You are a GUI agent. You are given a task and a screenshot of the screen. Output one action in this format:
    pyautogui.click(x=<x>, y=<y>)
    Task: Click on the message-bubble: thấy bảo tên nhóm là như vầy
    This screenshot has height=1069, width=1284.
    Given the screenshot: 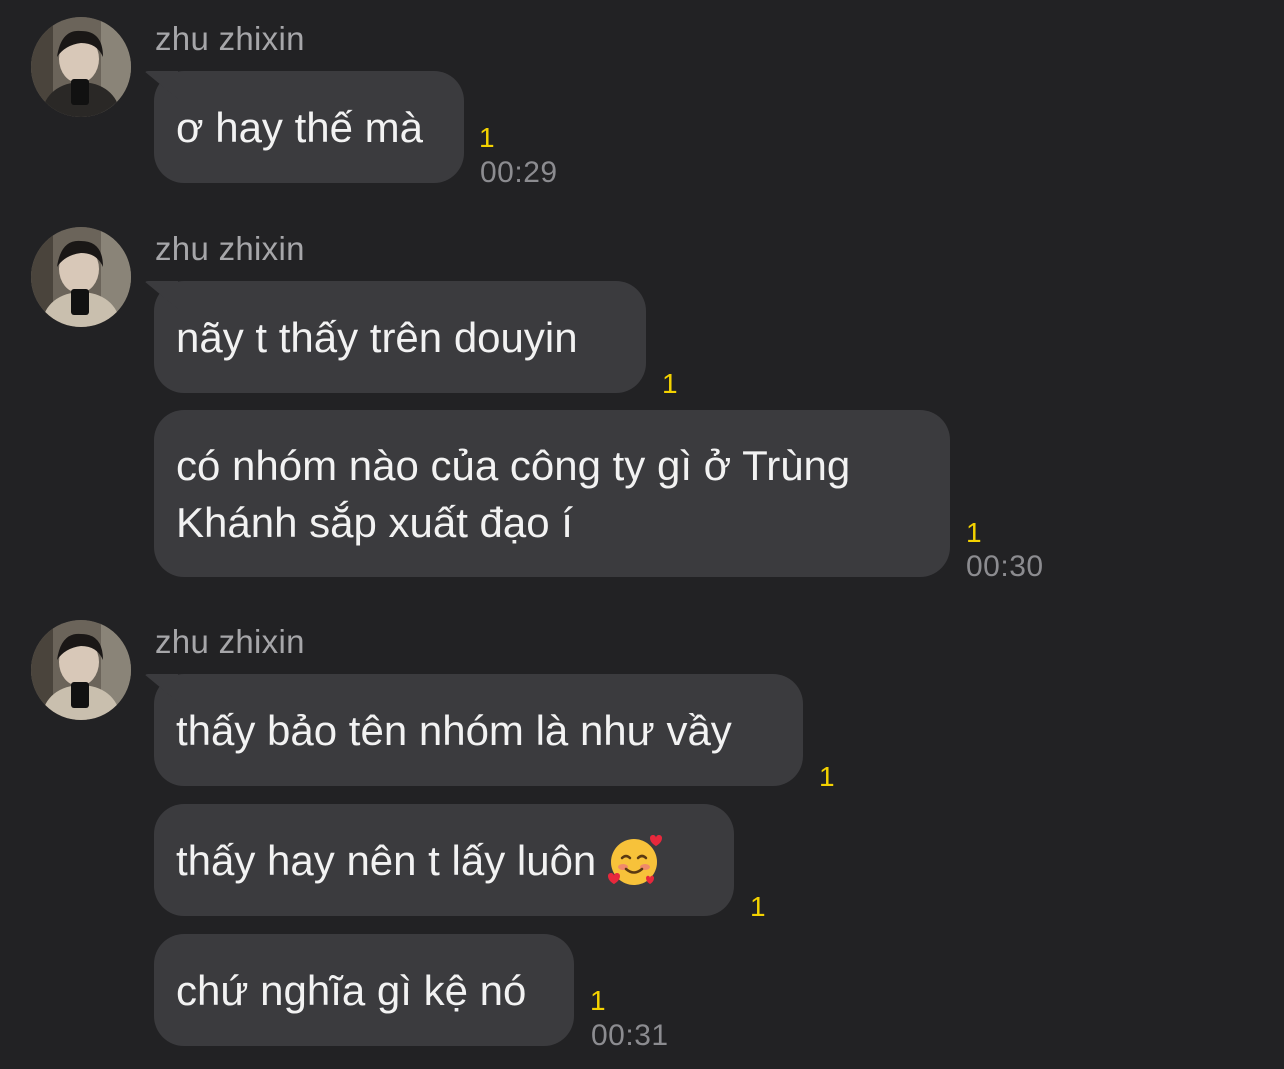 What is the action you would take?
    pyautogui.click(x=478, y=730)
    